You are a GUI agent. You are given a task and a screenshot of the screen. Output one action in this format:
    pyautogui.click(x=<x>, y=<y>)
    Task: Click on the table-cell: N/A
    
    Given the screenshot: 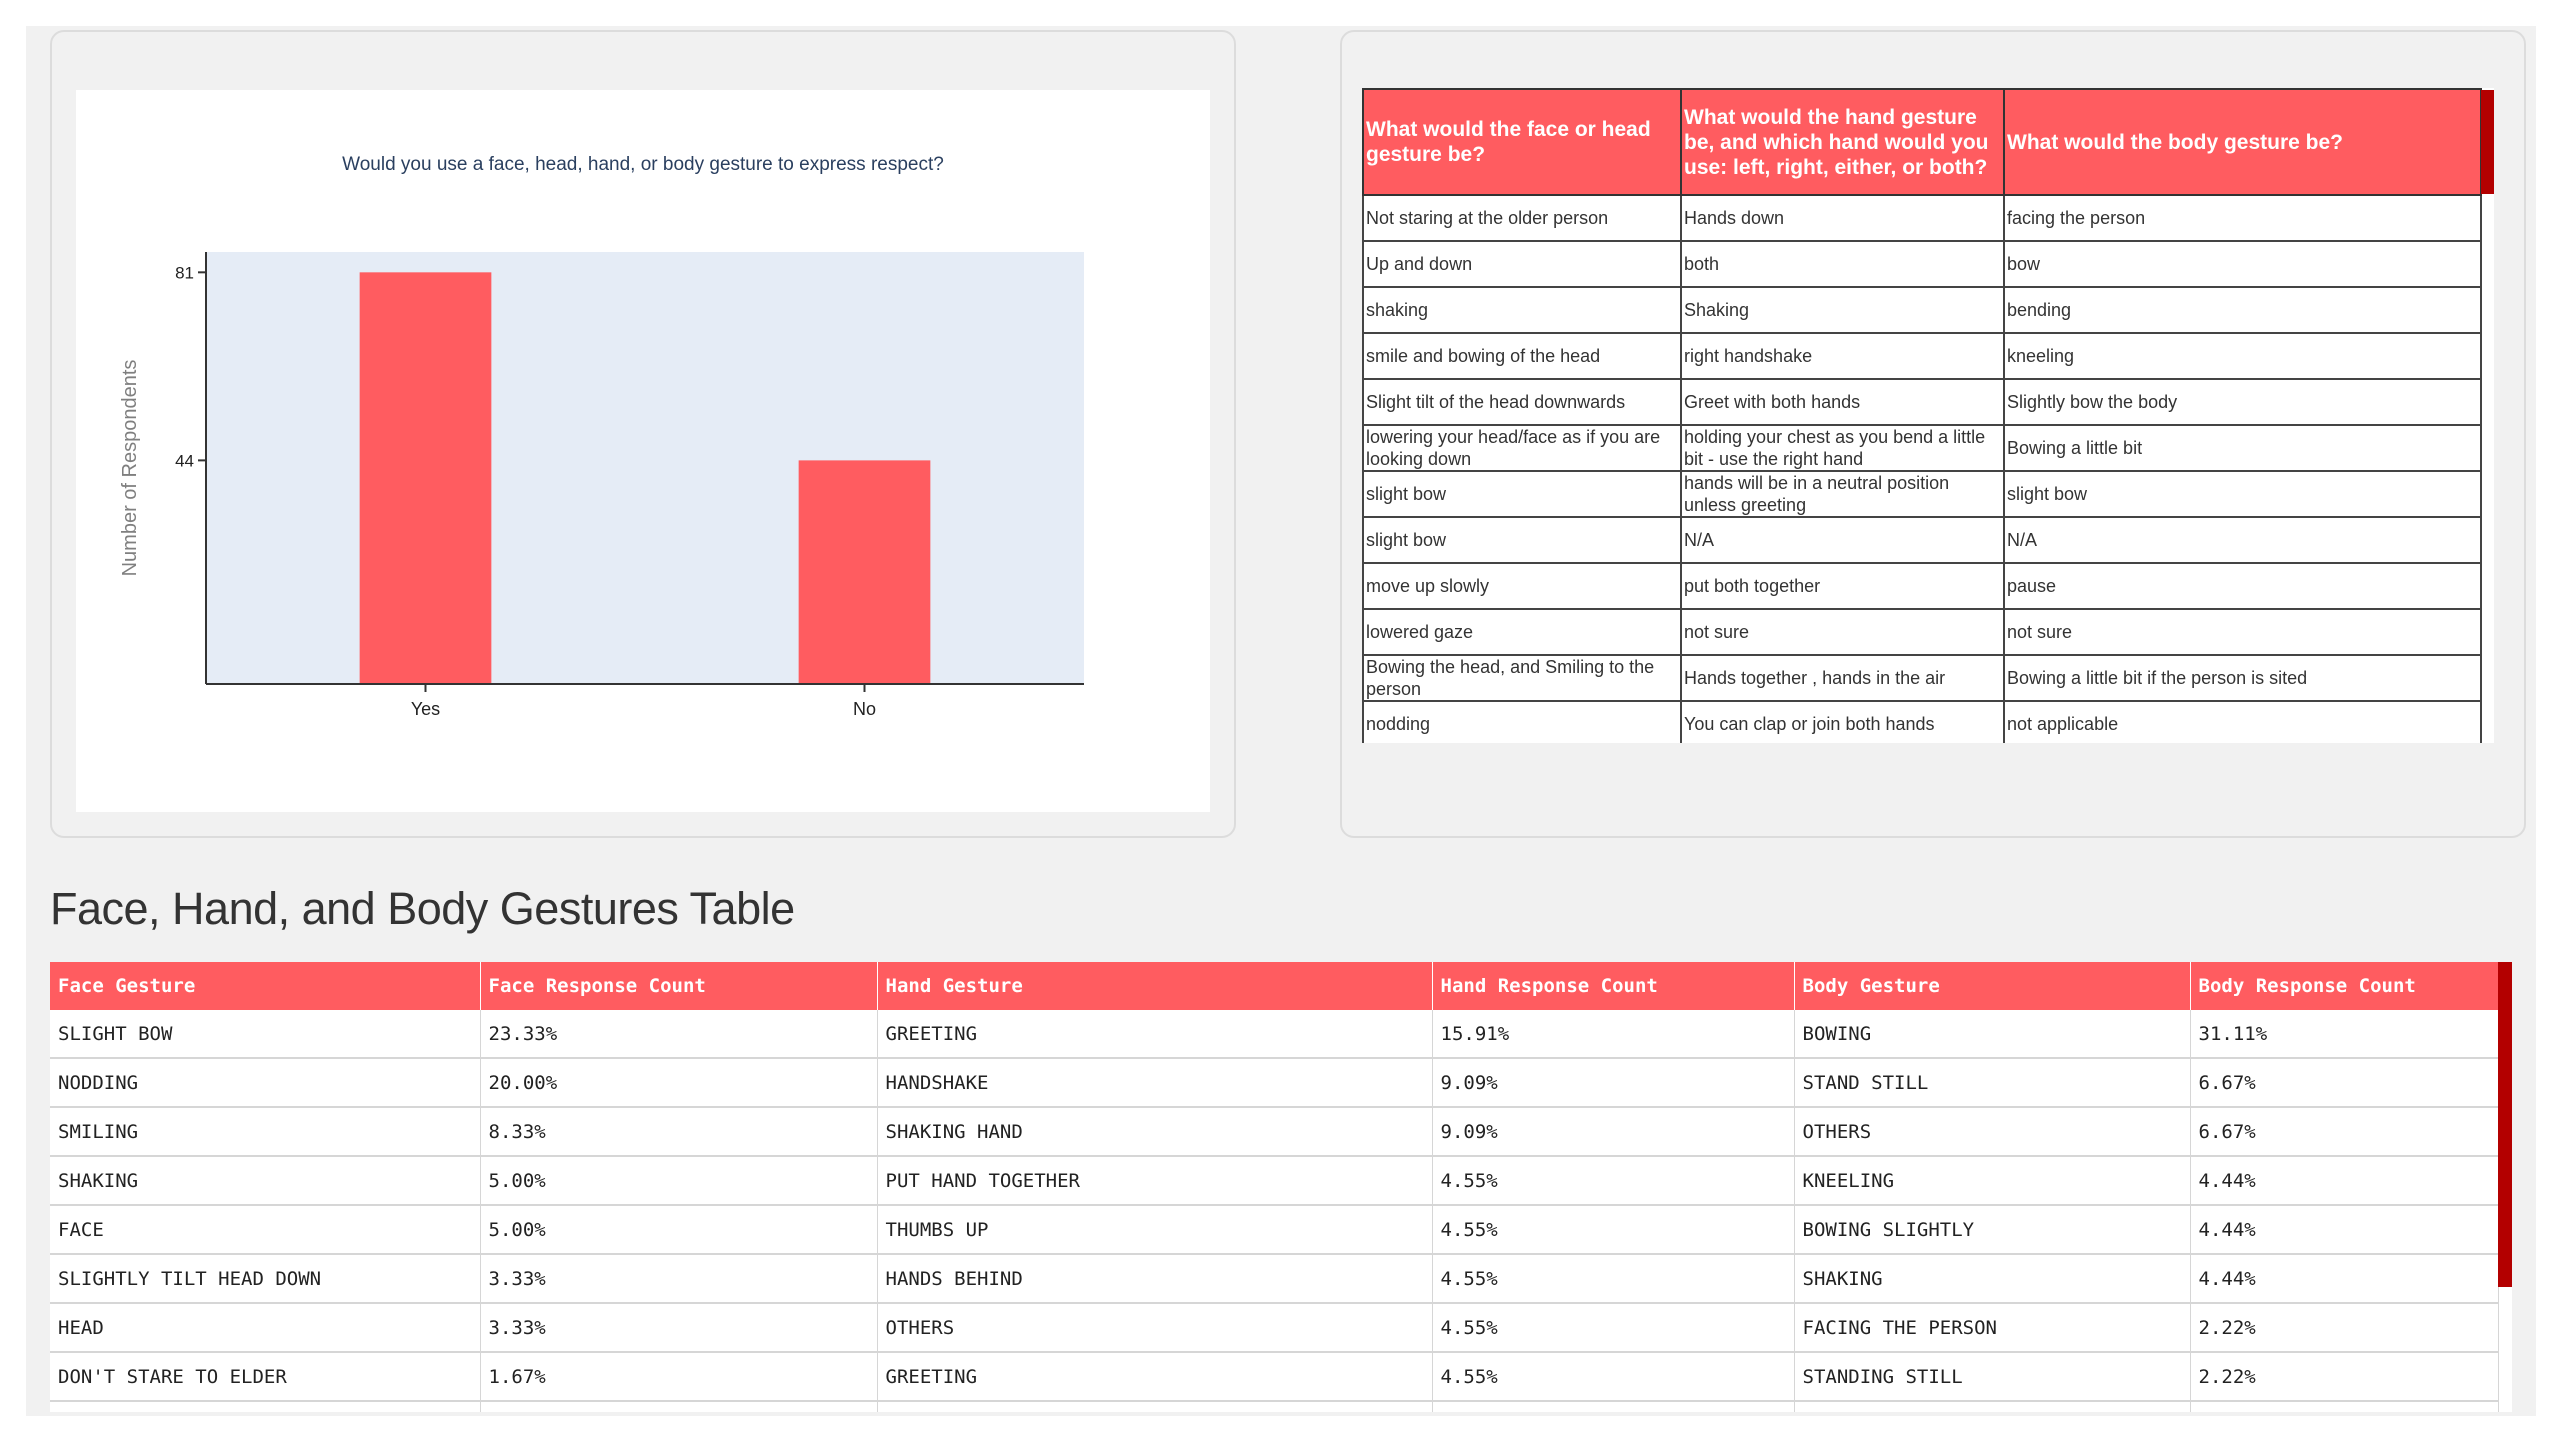 What is the action you would take?
    pyautogui.click(x=1842, y=540)
    